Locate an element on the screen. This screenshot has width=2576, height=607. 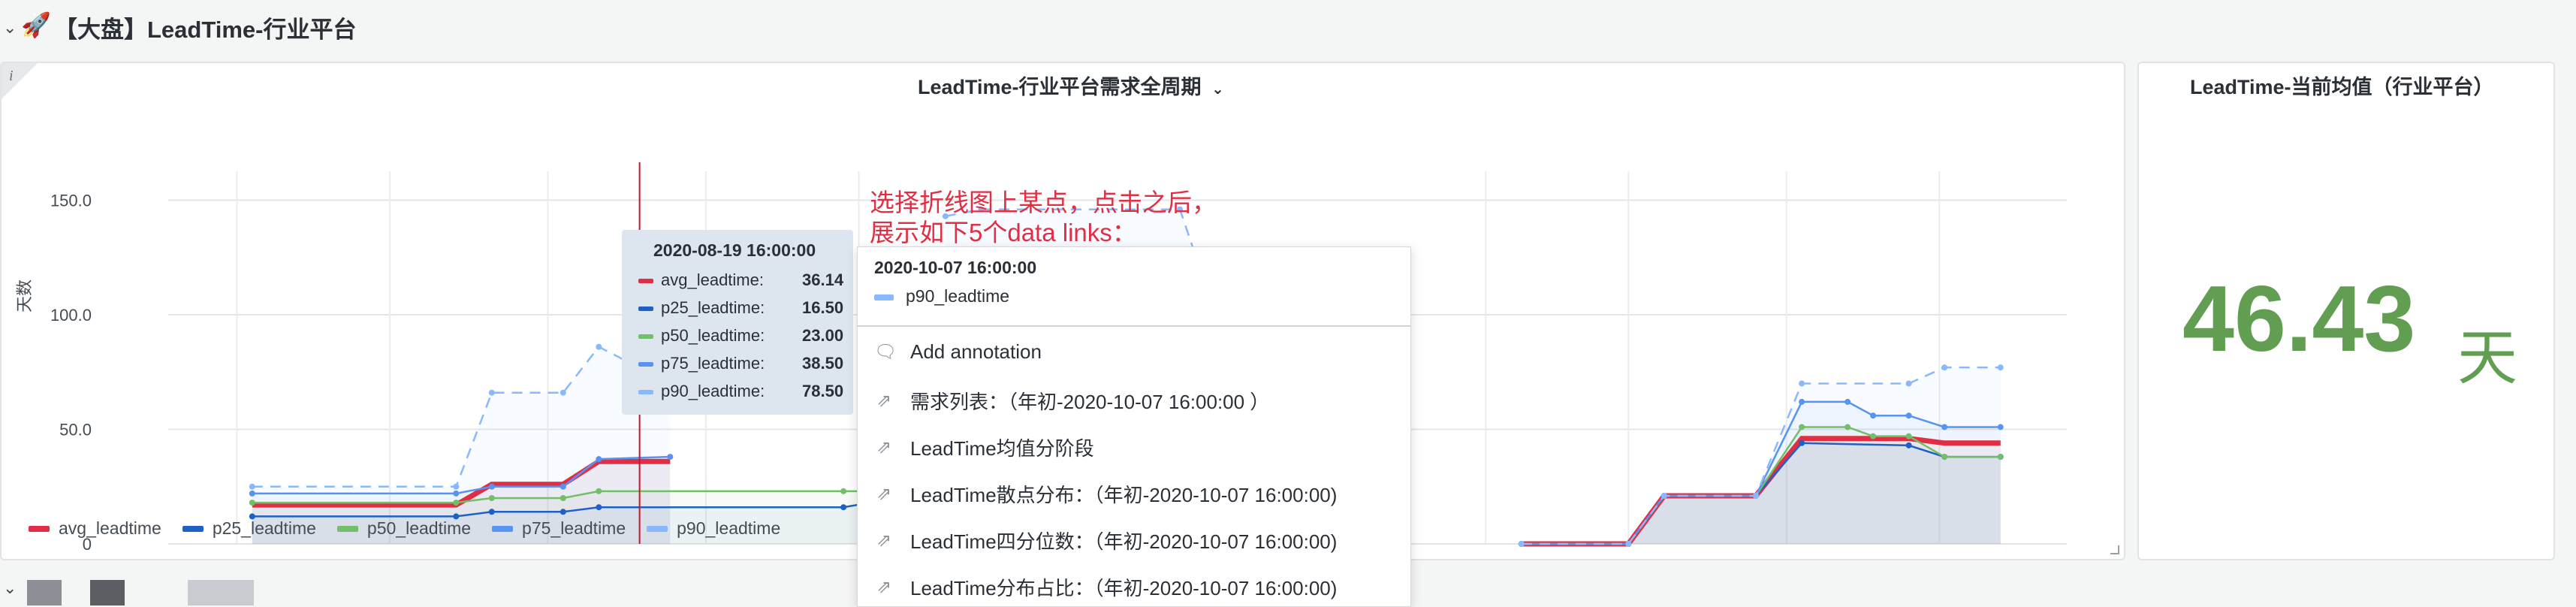
tooltip-value: 78.50 is located at coordinates (823, 391).